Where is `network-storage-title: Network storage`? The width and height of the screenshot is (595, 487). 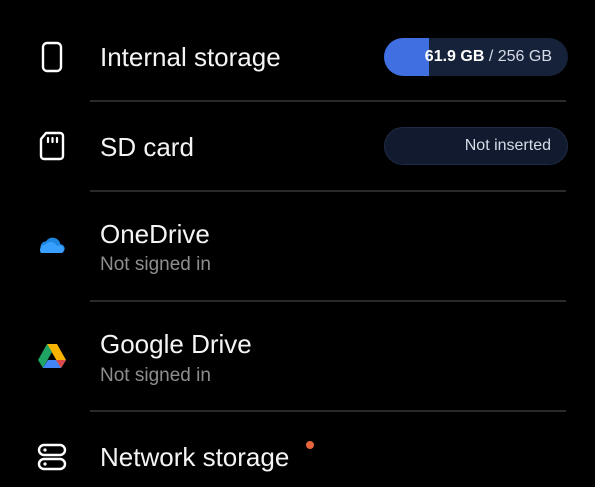 network-storage-title: Network storage is located at coordinates (195, 457).